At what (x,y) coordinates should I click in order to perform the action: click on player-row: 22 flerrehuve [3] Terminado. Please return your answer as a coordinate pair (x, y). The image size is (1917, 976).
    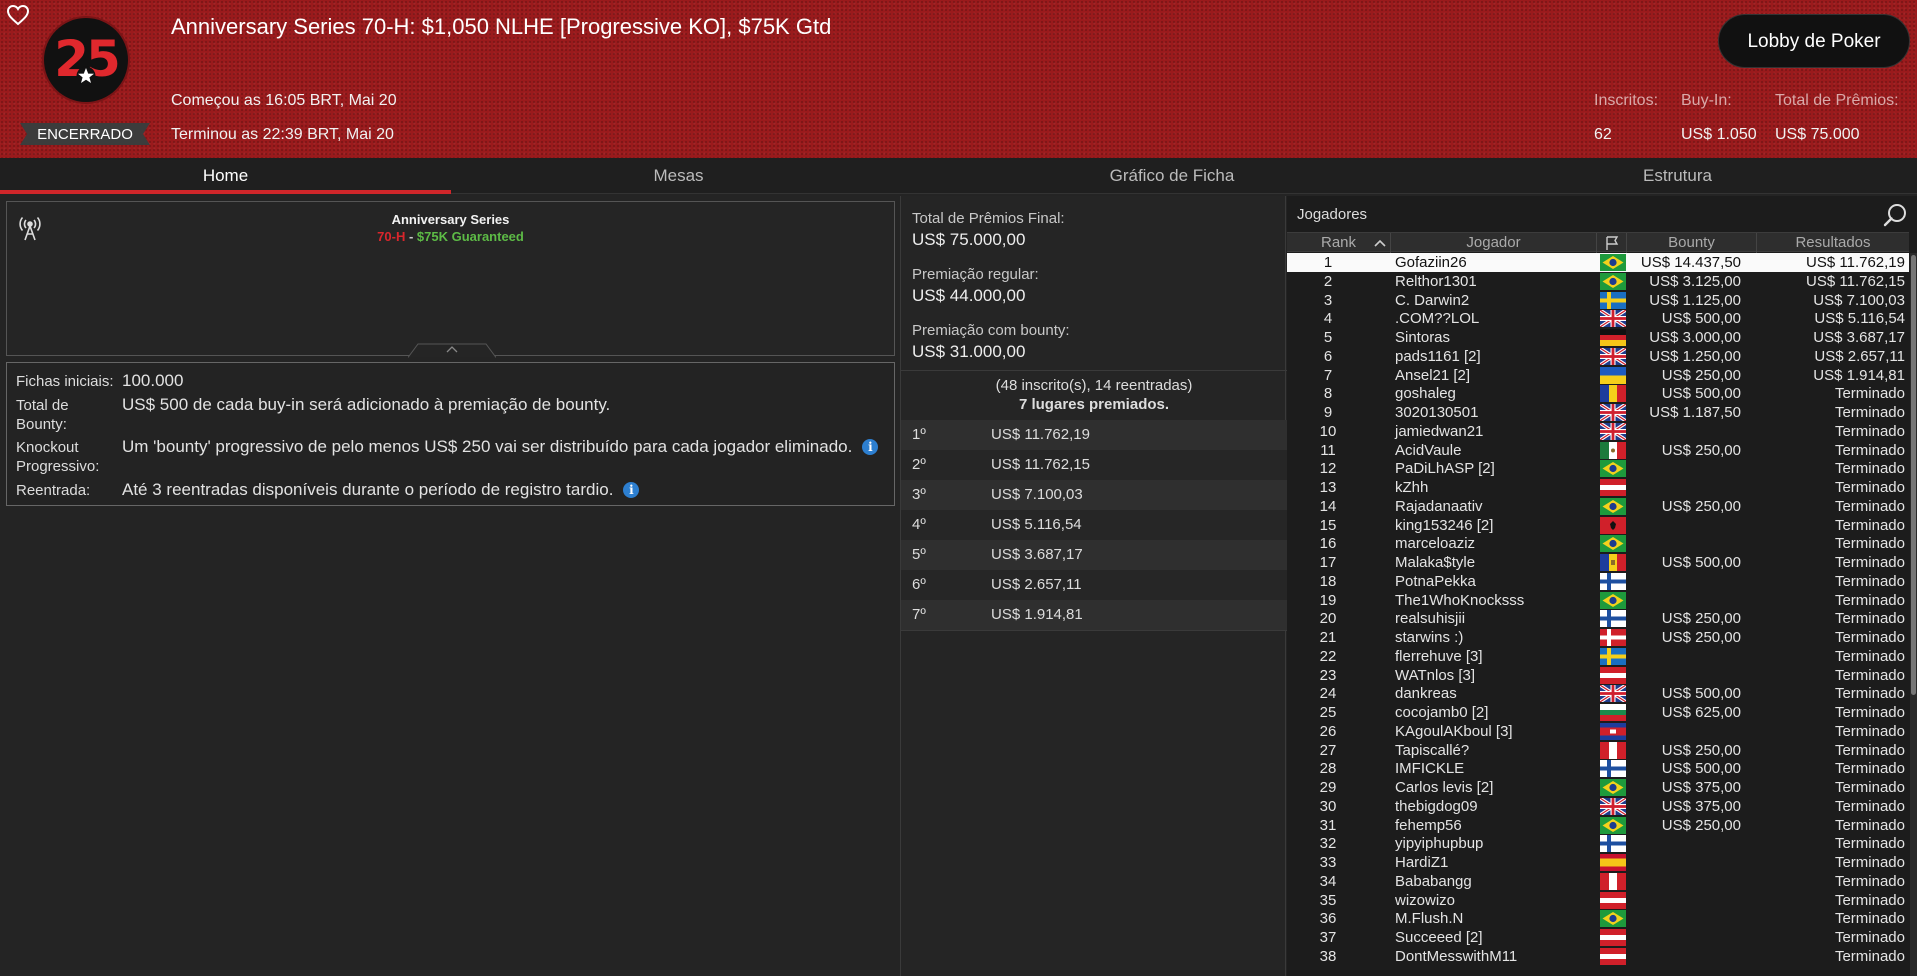
    Looking at the image, I should click on (1598, 656).